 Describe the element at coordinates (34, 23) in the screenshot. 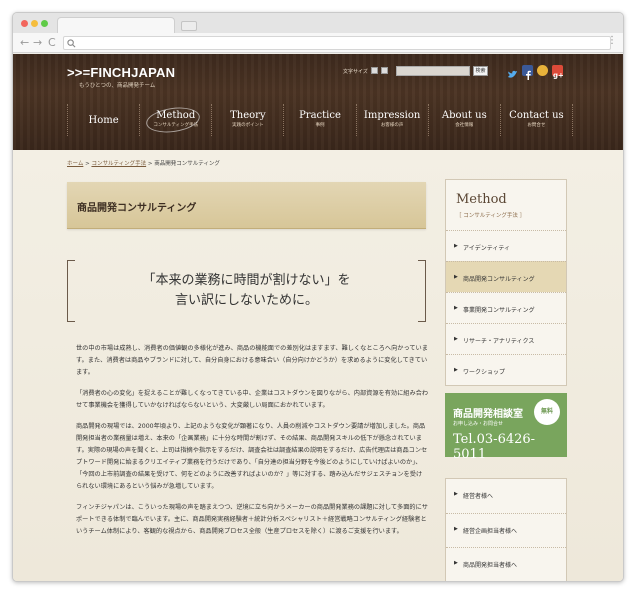

I see `minimize-window-button` at that location.